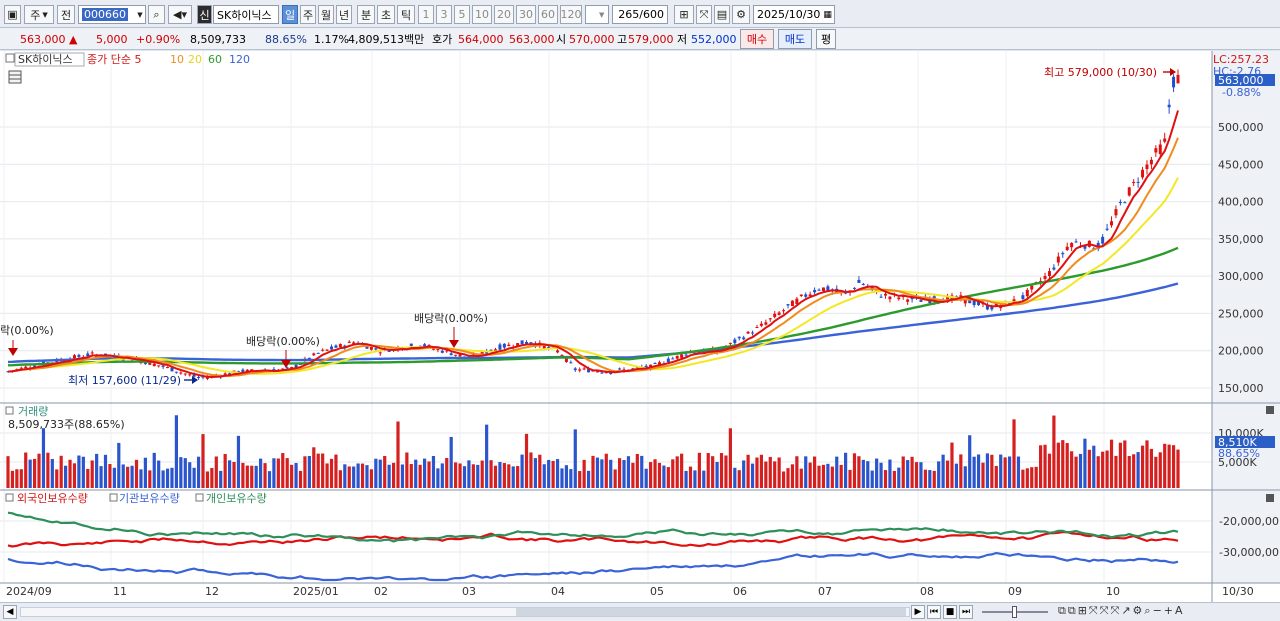  Describe the element at coordinates (406, 14) in the screenshot. I see `tab-tick: 틱` at that location.